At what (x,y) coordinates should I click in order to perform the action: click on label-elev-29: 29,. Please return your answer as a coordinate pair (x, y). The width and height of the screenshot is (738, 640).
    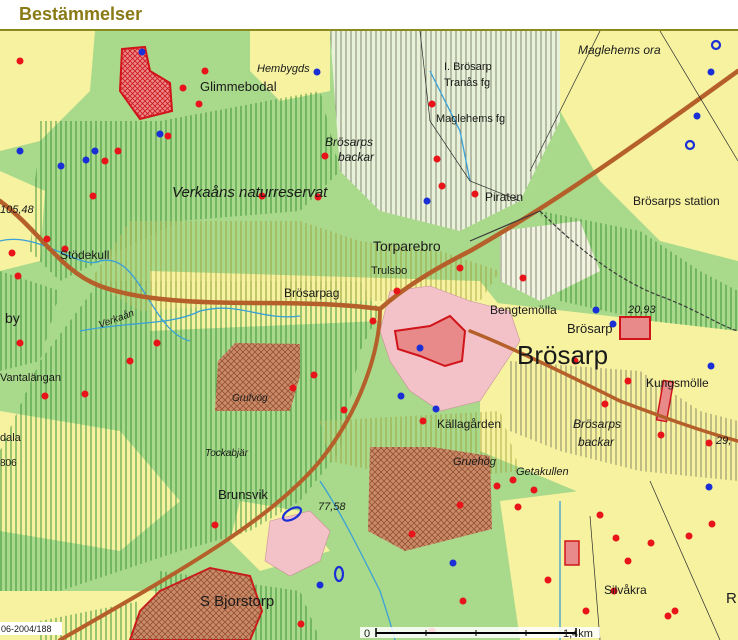
    Looking at the image, I should click on (723, 441).